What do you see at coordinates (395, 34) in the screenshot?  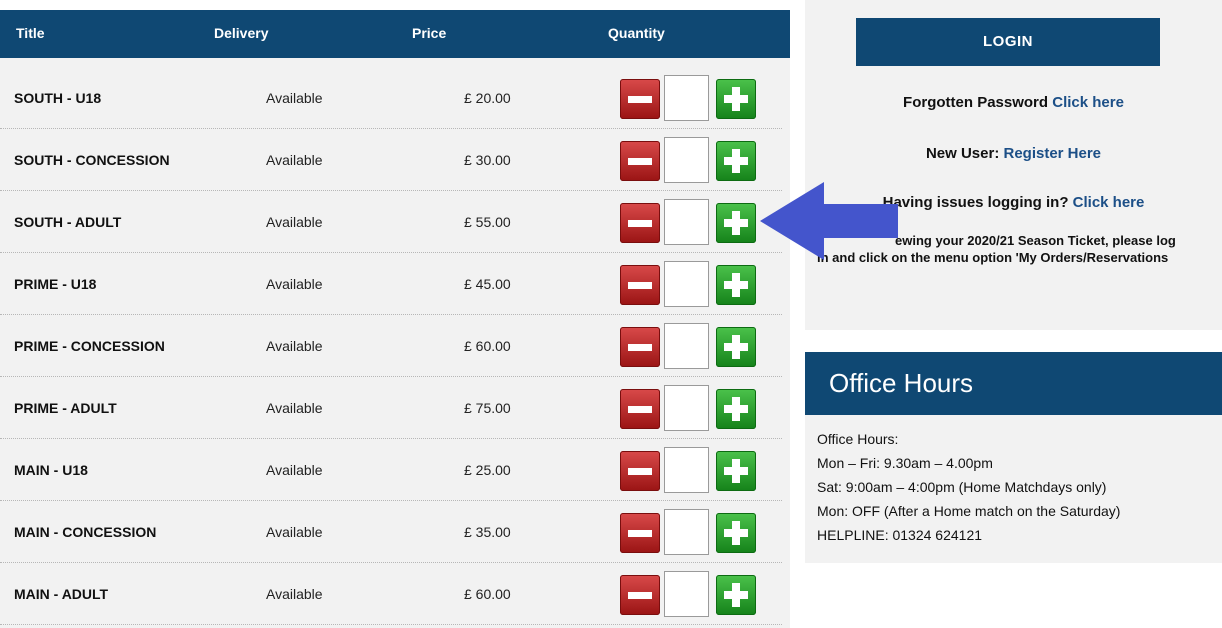 I see `table-header: Title Delivery Price Quantity` at bounding box center [395, 34].